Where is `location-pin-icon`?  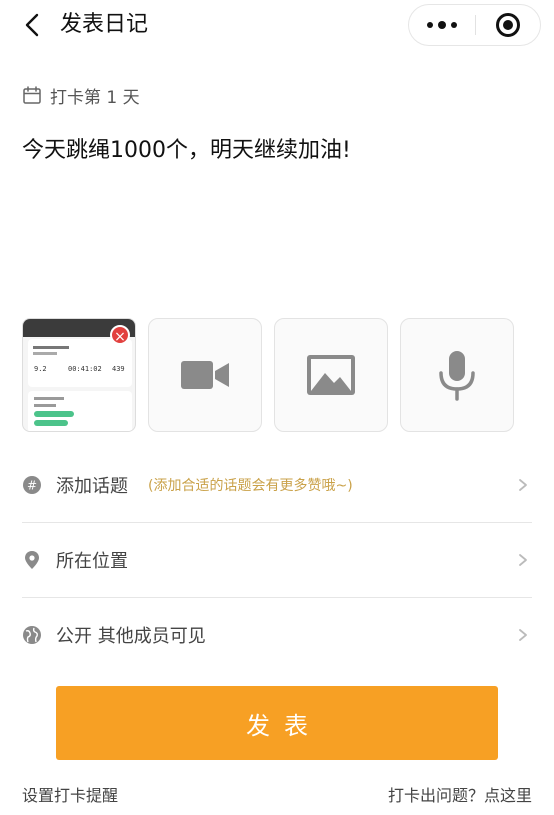
location-pin-icon is located at coordinates (32, 560).